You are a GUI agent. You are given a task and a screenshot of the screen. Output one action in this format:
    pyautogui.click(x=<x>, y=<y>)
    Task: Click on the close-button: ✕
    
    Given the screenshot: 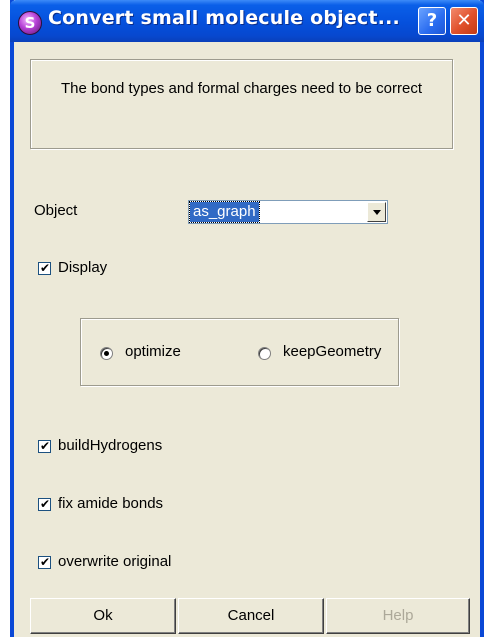 What is the action you would take?
    pyautogui.click(x=464, y=21)
    